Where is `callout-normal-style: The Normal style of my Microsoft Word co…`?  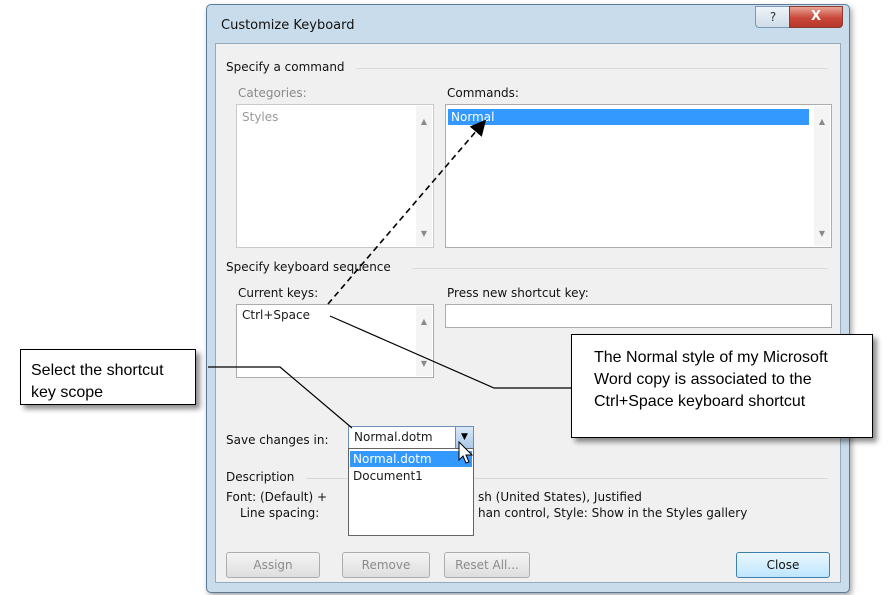
callout-normal-style: The Normal style of my Microsoft Word co… is located at coordinates (722, 386).